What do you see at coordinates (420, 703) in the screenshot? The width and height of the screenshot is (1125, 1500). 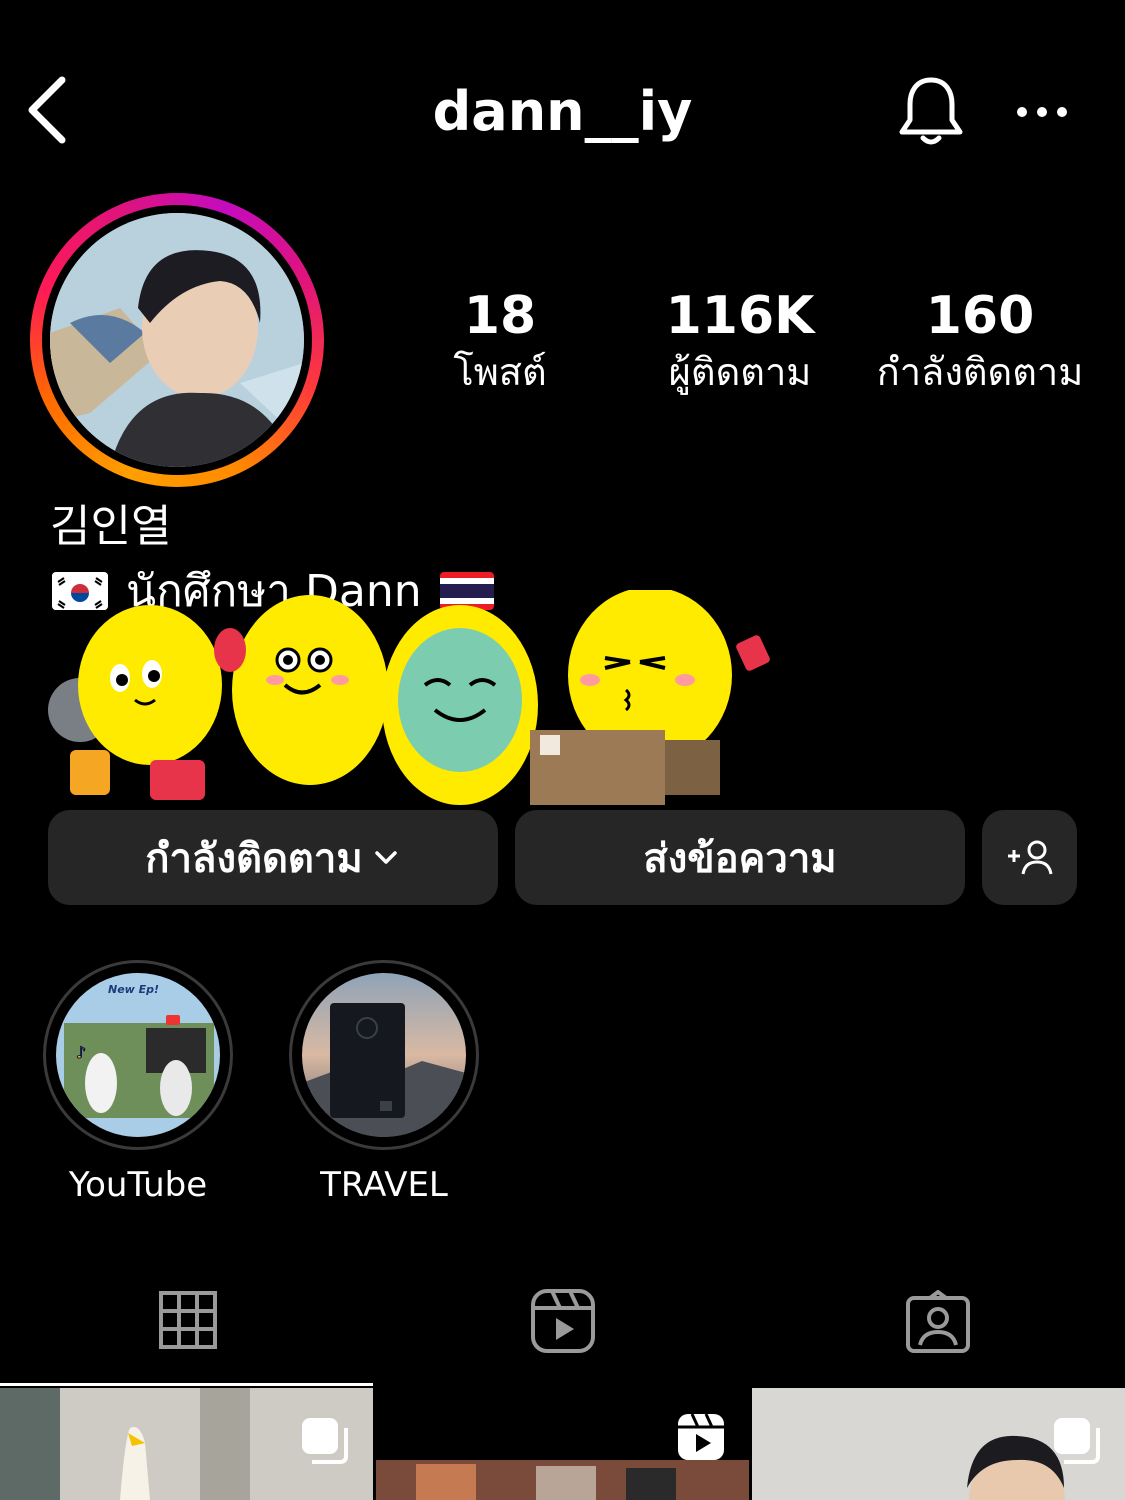 I see `lemon-sticker` at bounding box center [420, 703].